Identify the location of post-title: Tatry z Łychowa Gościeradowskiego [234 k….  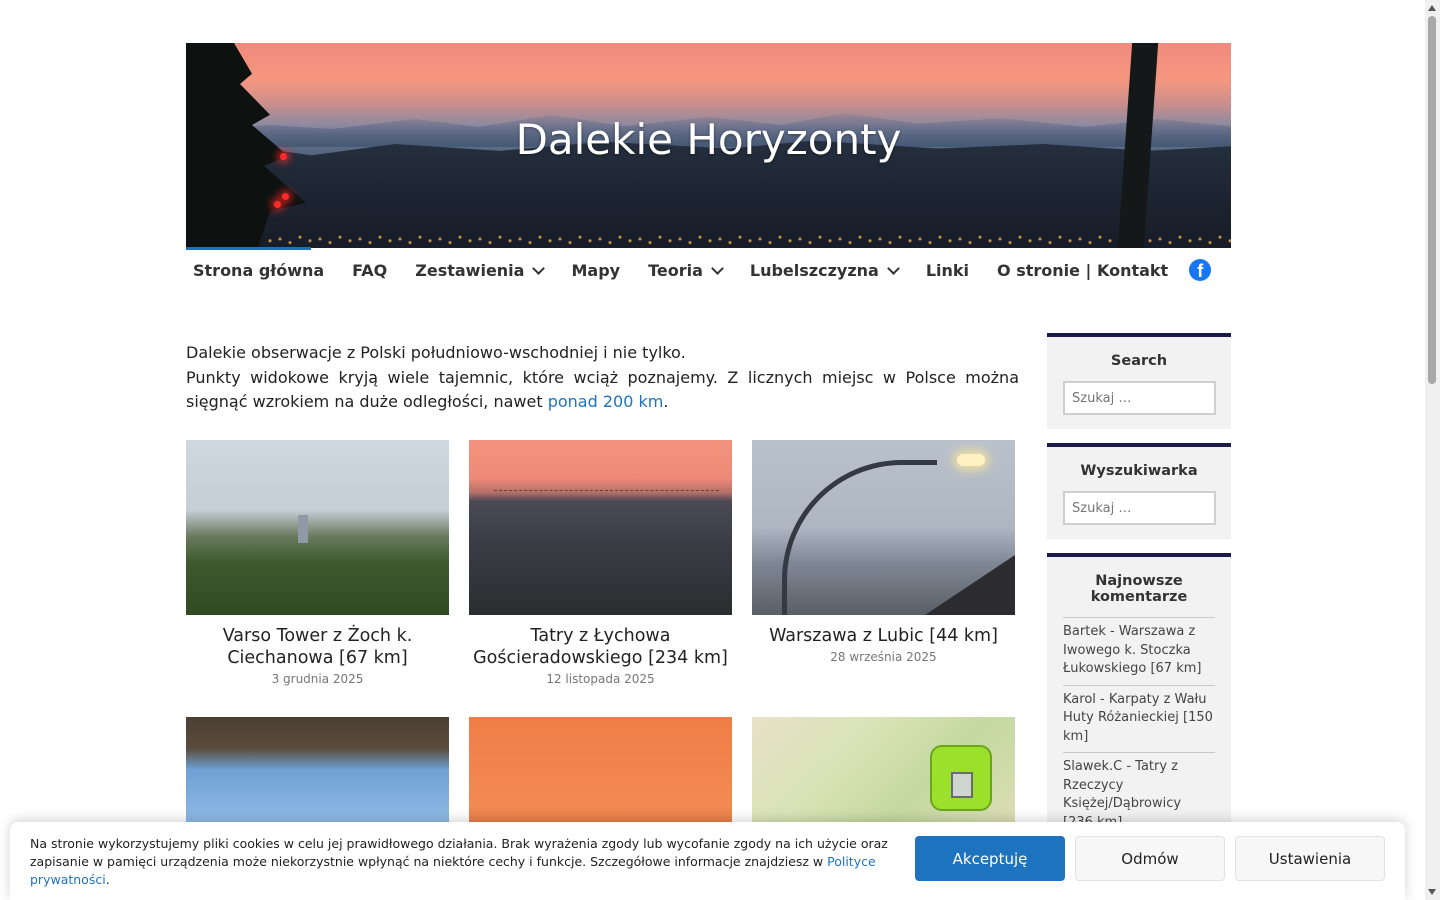
(600, 647).